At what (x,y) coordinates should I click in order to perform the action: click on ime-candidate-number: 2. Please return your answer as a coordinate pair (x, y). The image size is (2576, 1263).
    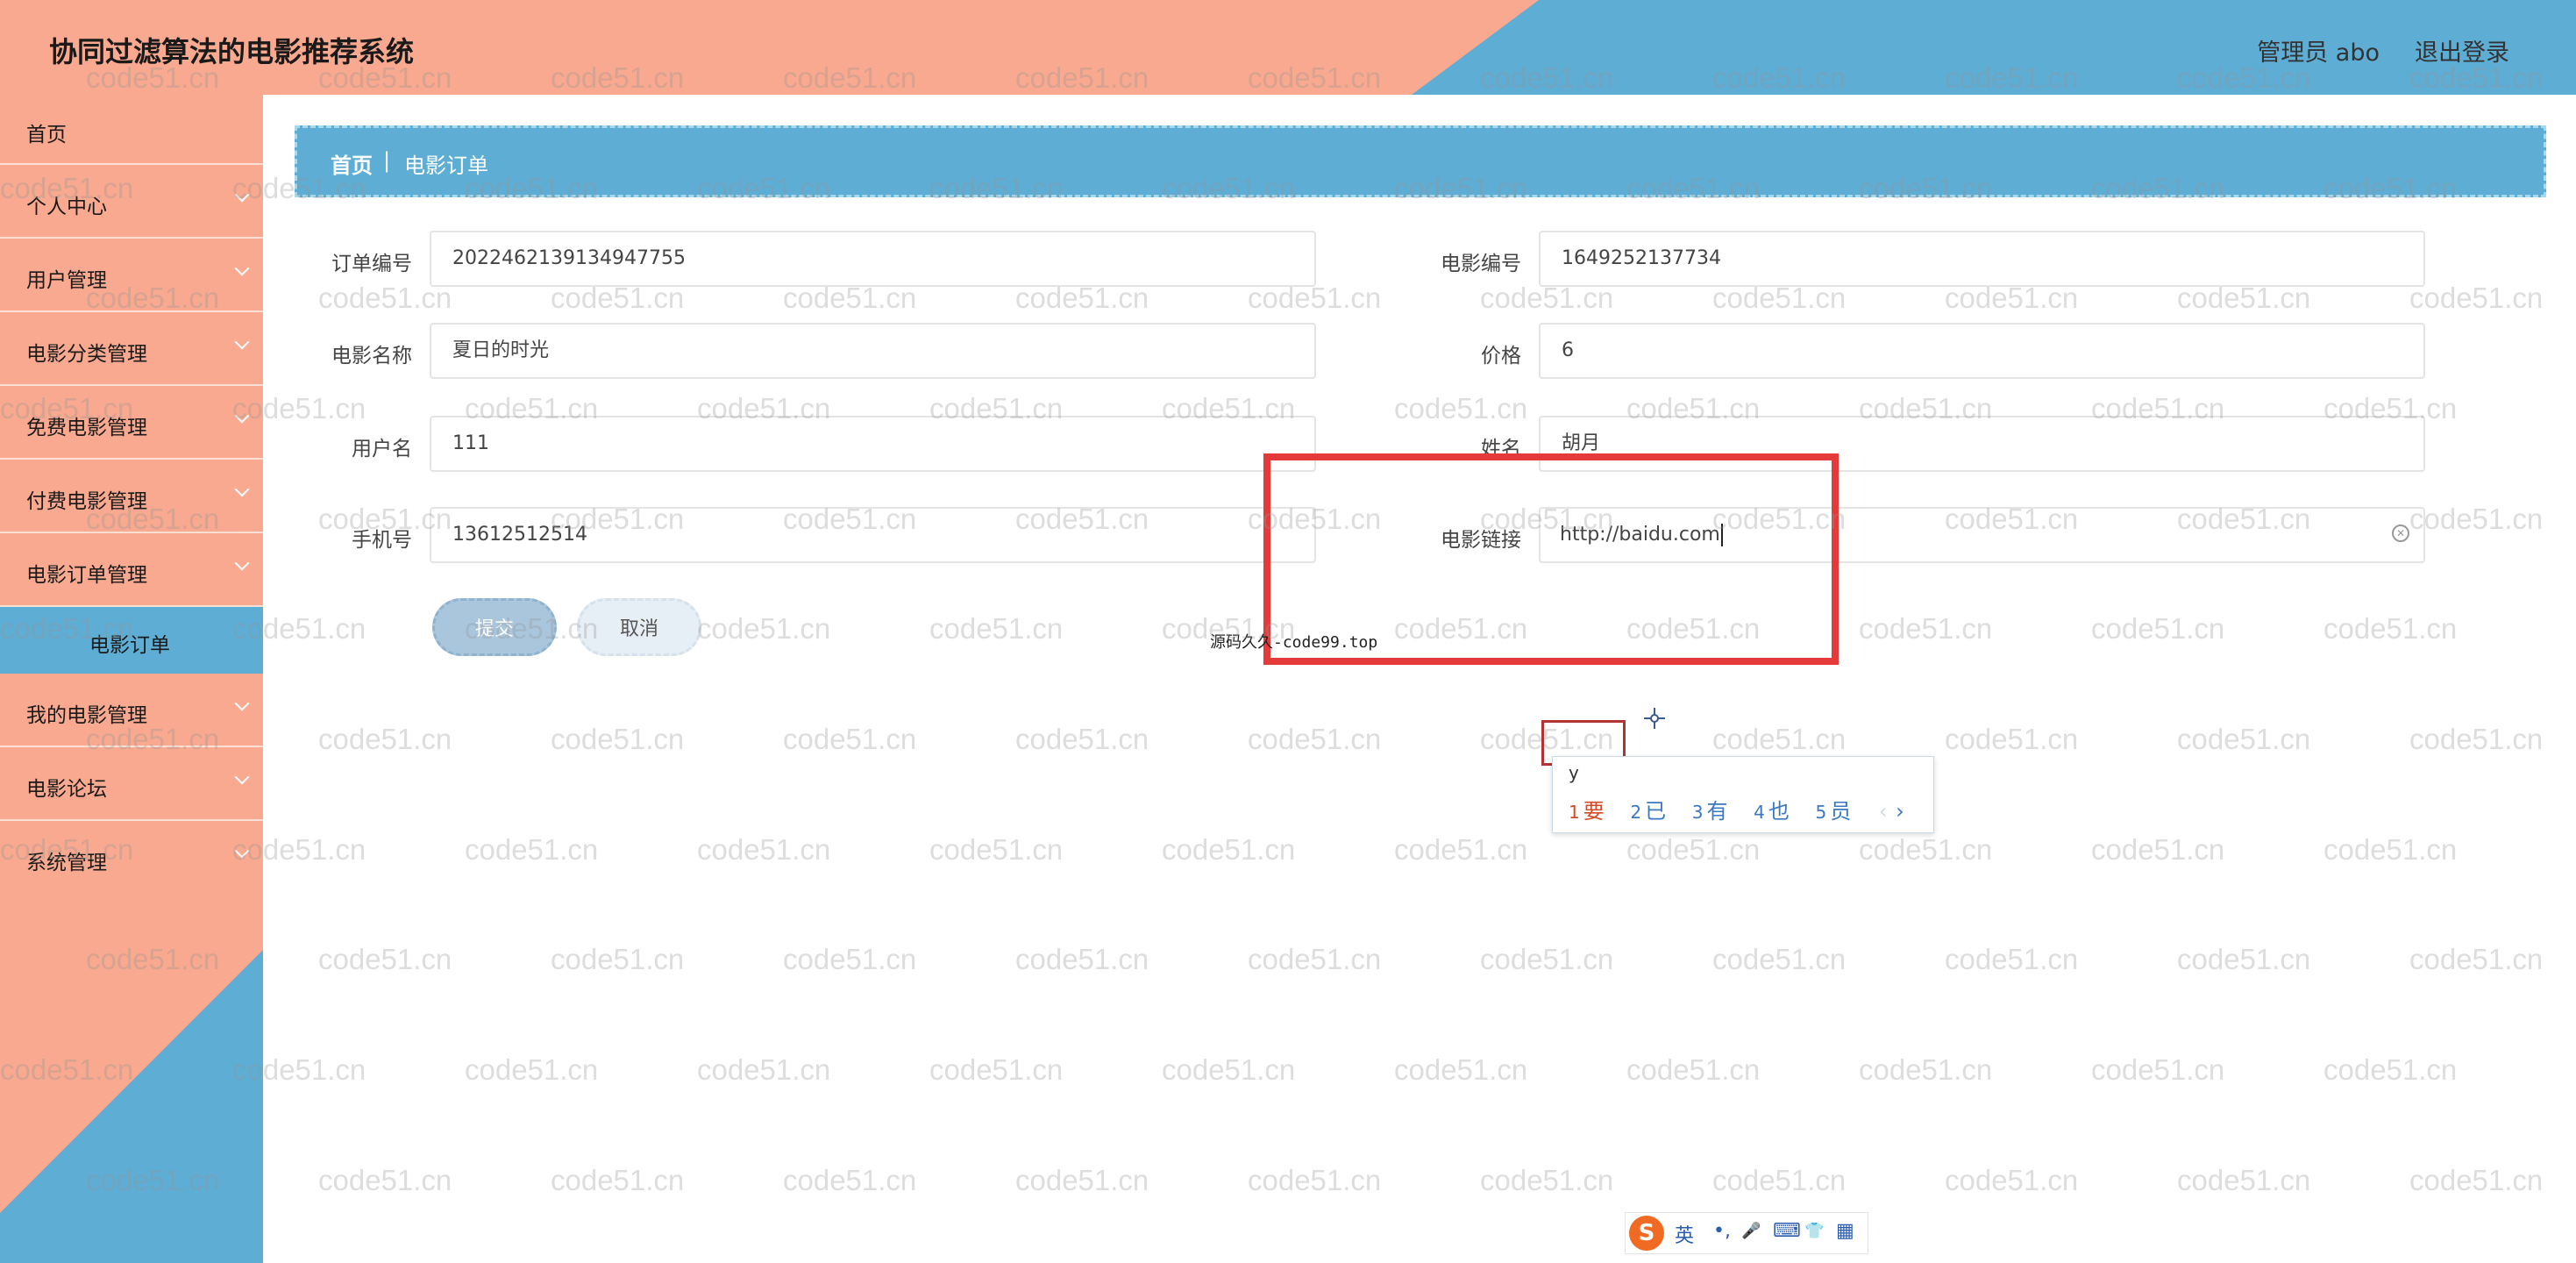
    Looking at the image, I should click on (1636, 812).